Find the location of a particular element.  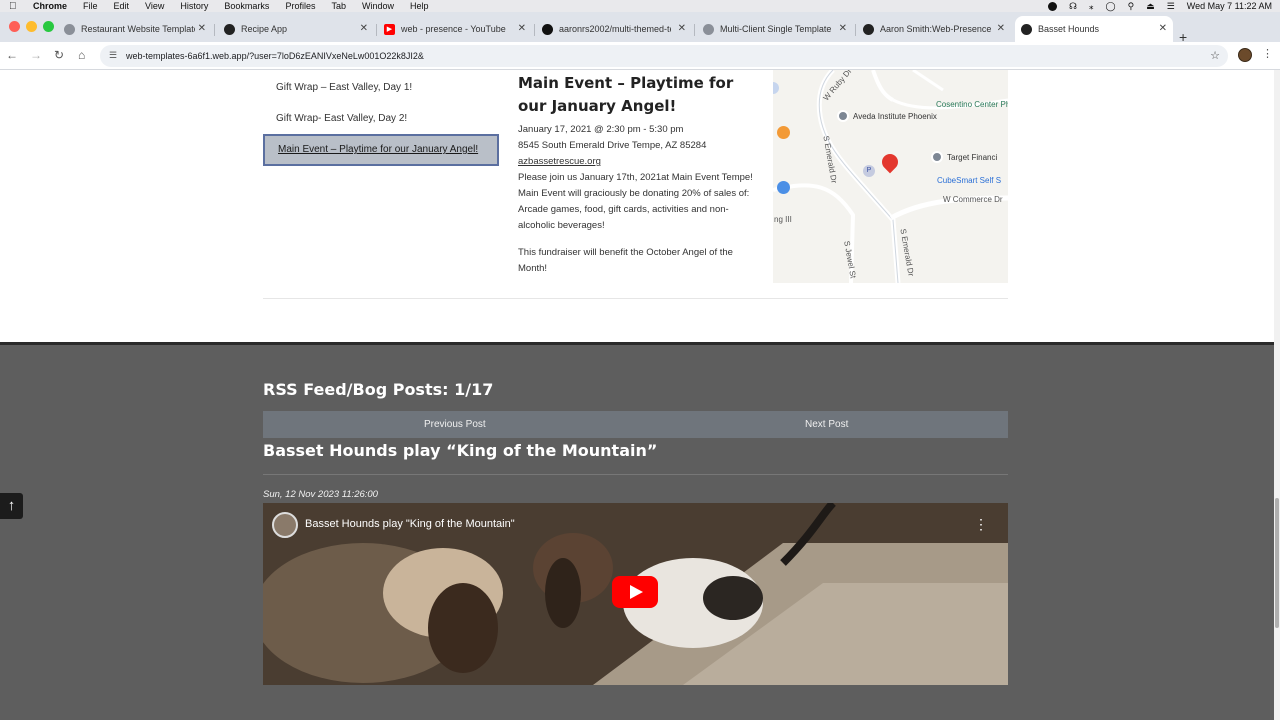

back-arrow-icon: ← is located at coordinates (12, 55).